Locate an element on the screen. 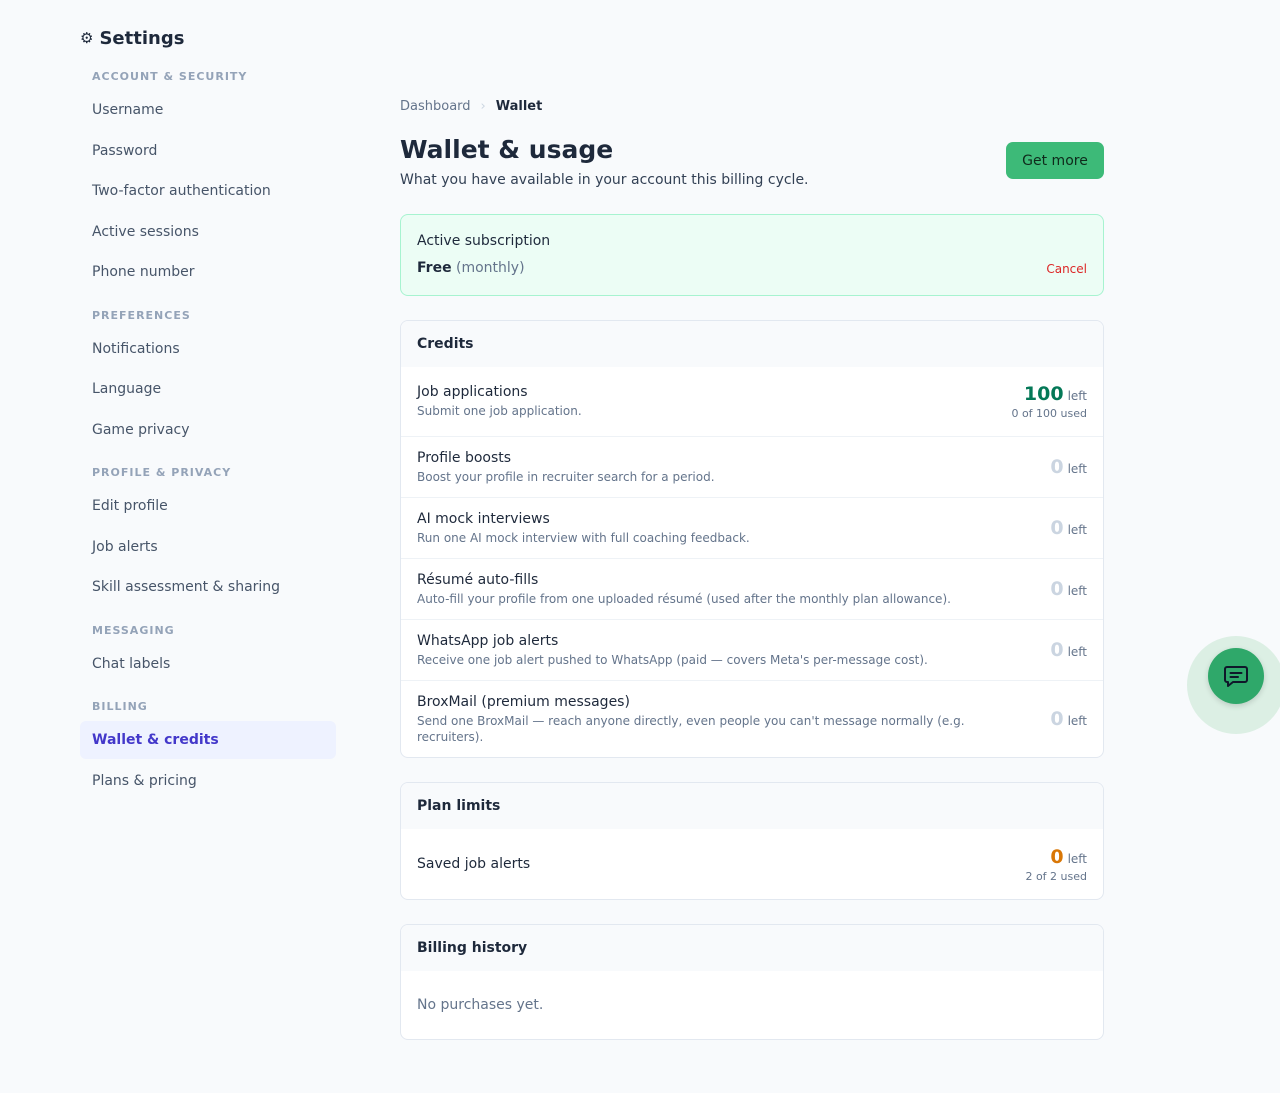 The height and width of the screenshot is (1093, 1280). row-name: AI mock interviews is located at coordinates (483, 518).